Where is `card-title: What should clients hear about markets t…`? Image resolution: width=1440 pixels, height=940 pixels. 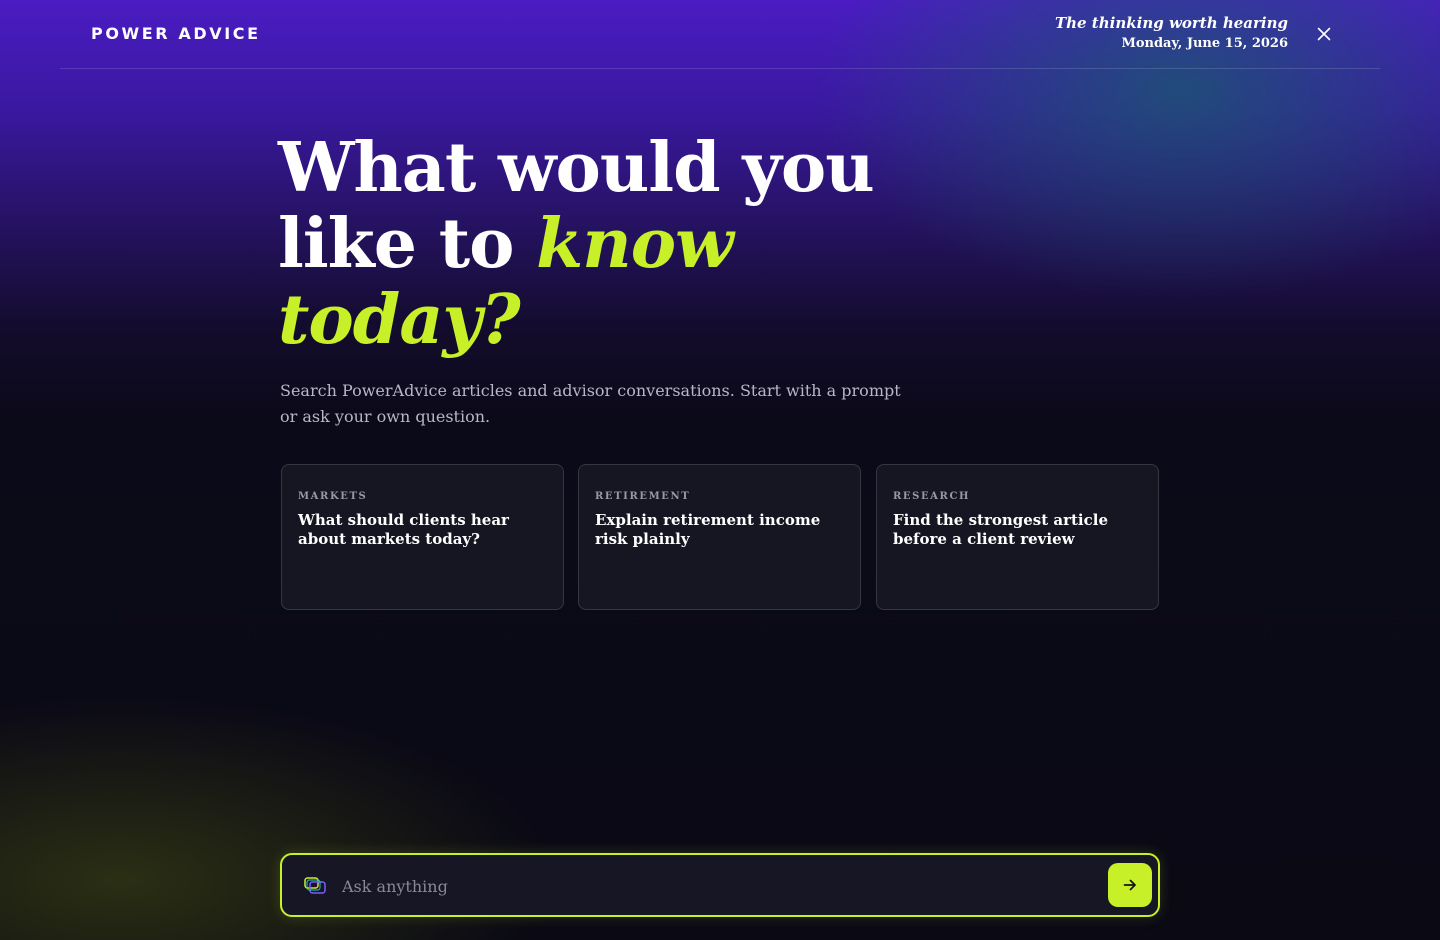 card-title: What should clients hear about markets t… is located at coordinates (403, 529).